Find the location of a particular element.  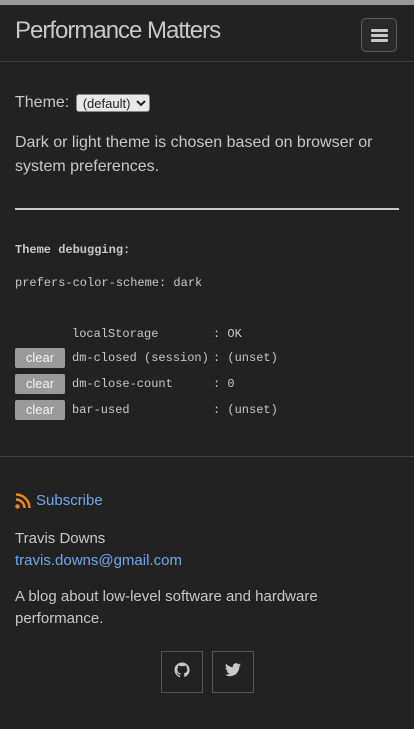

site-header: Performance Matters is located at coordinates (207, 33).